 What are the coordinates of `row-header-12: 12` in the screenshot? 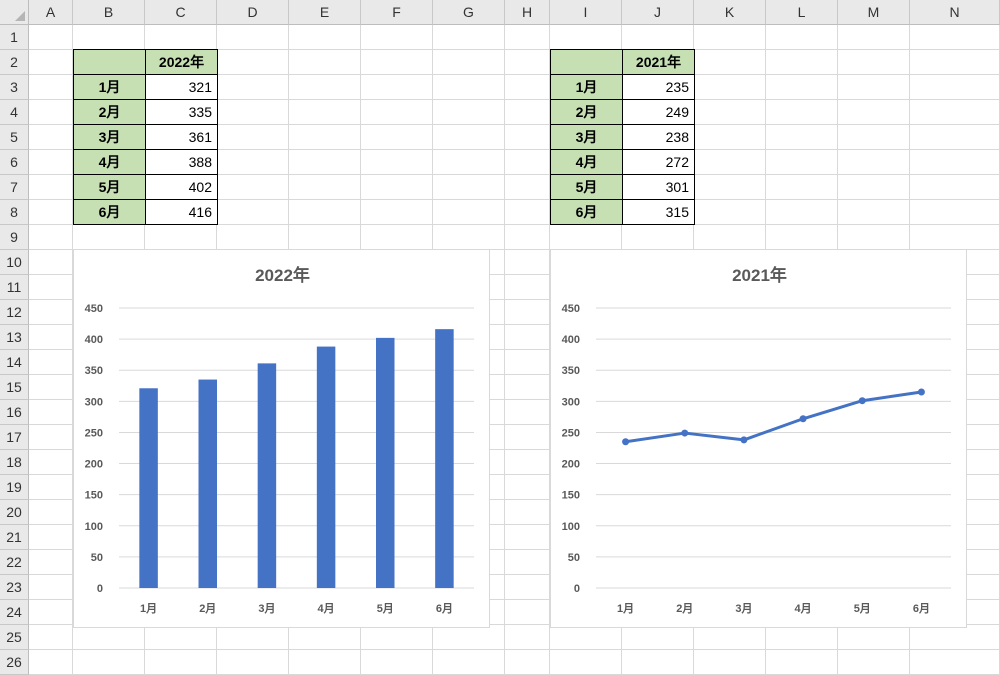 It's located at (14, 312).